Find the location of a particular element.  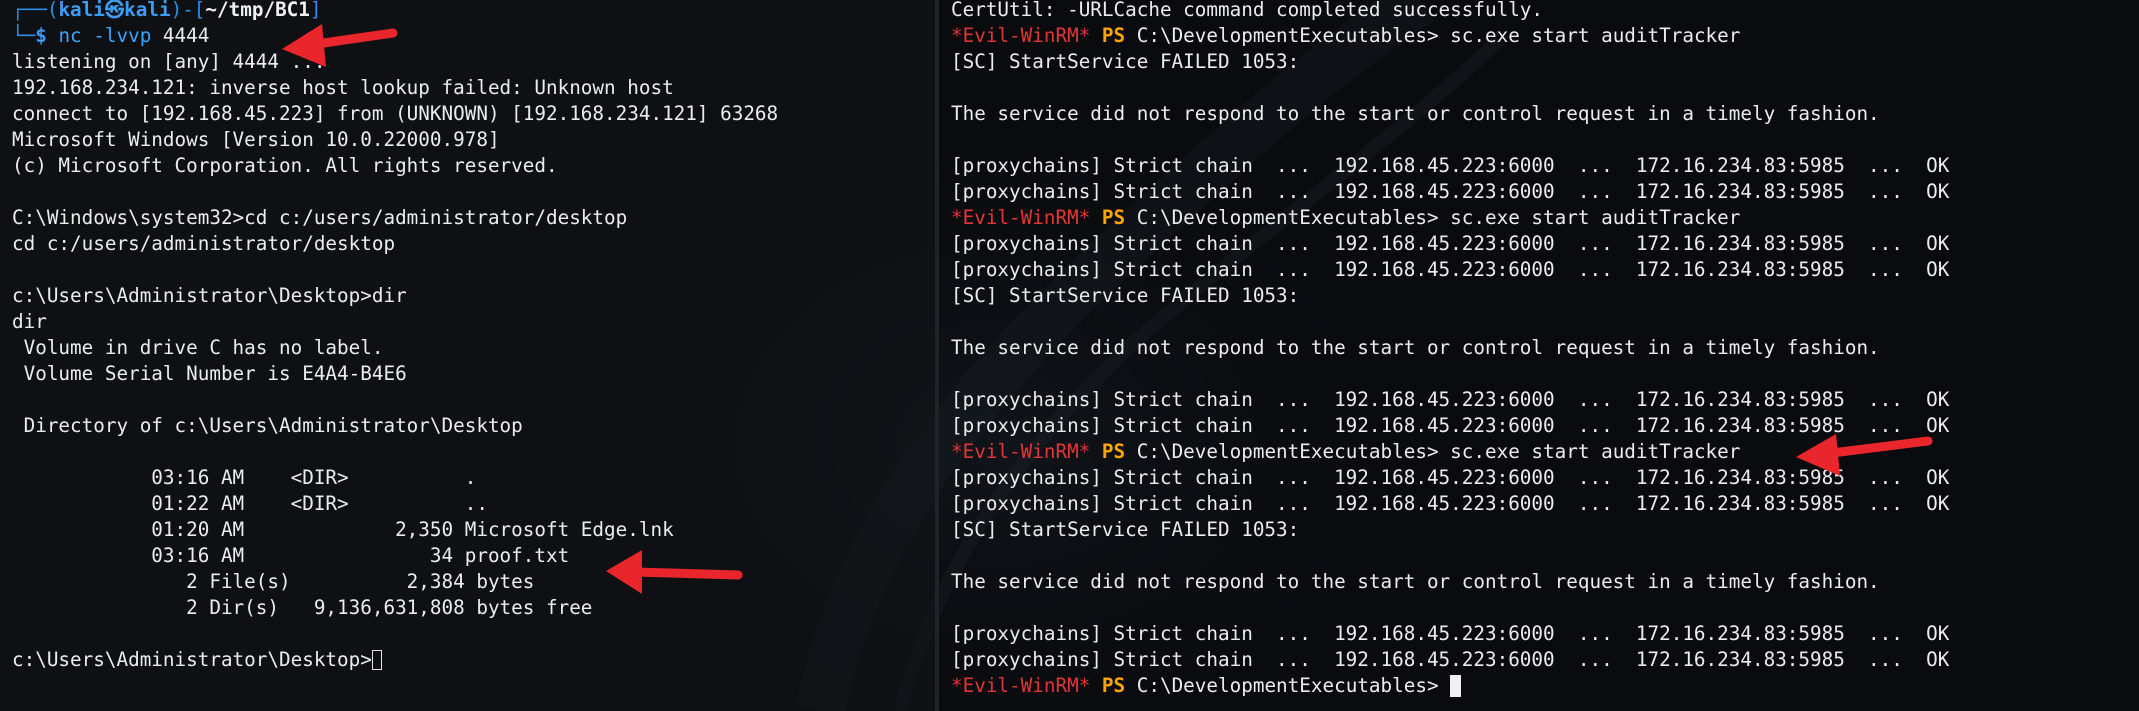

shell-output-line: dir is located at coordinates (29, 321).